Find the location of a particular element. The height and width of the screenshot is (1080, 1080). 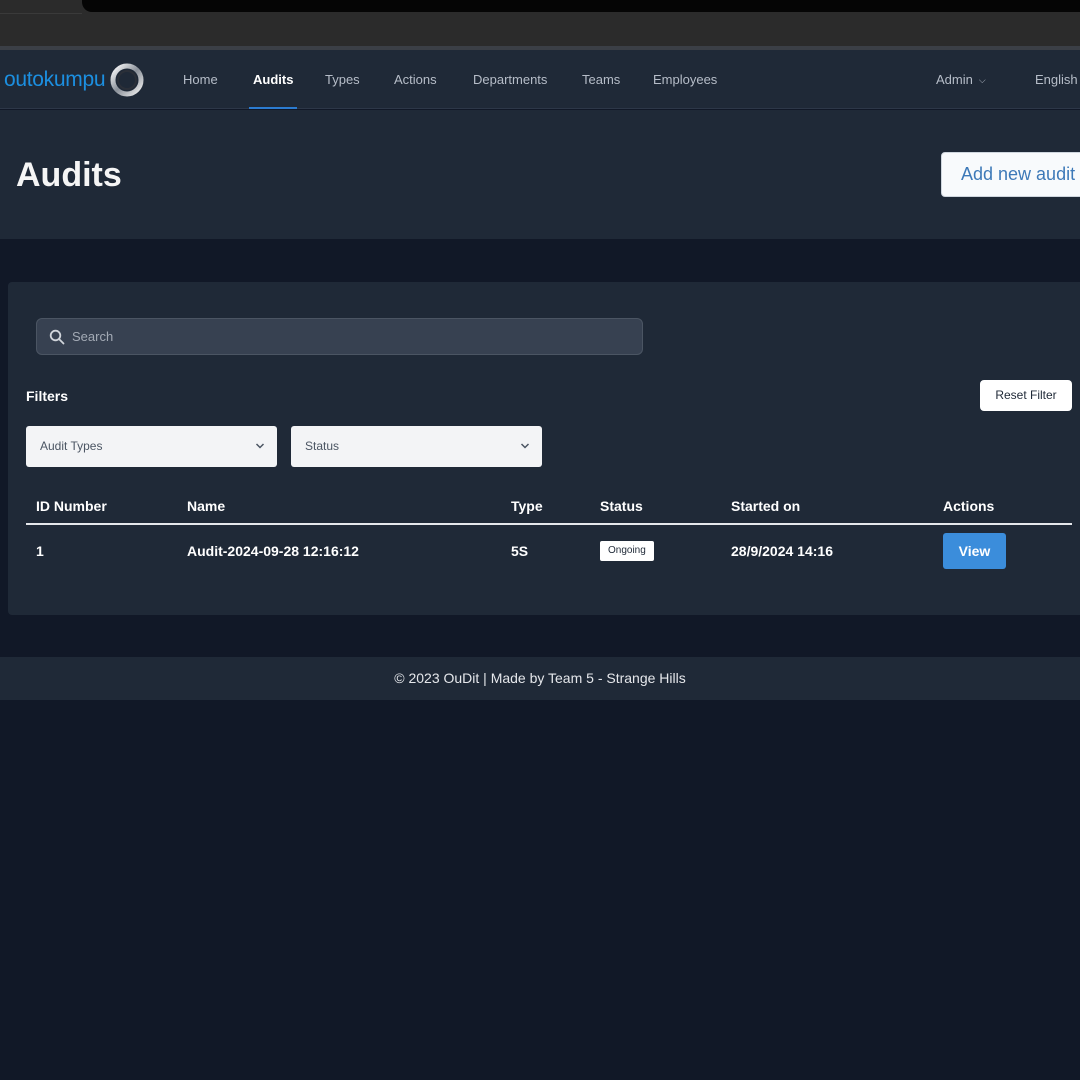

admin-menu: Admin ⌵ is located at coordinates (961, 79).